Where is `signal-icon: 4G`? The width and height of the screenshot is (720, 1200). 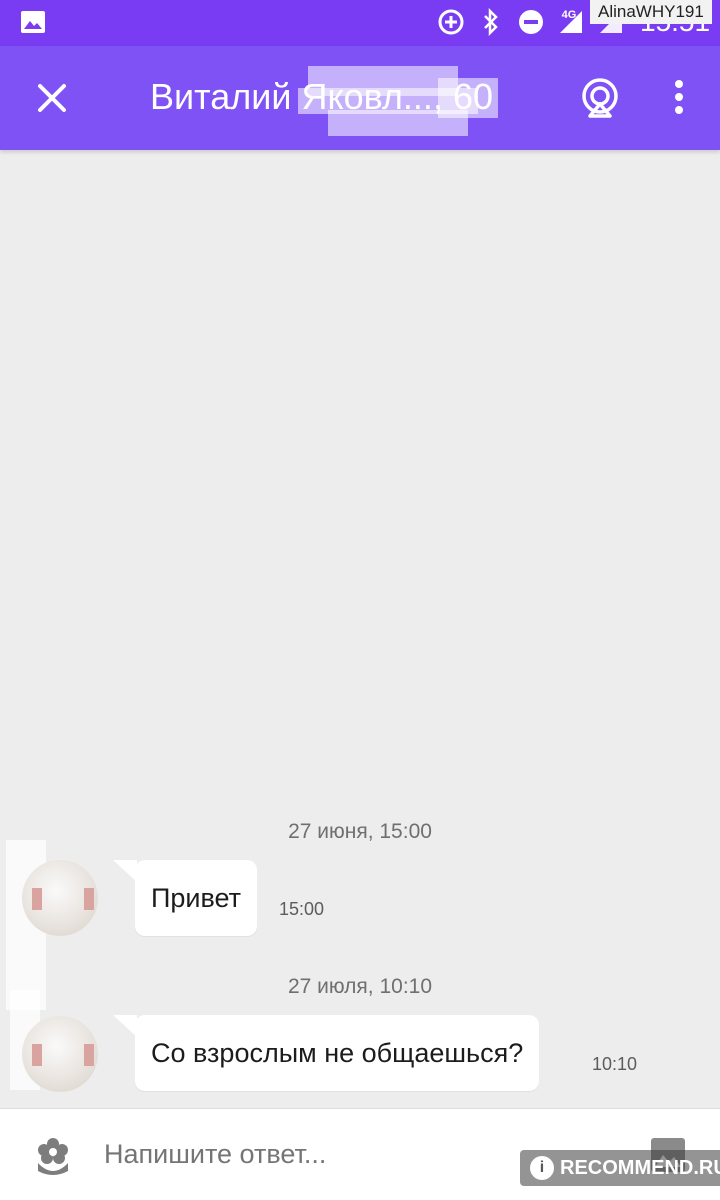 signal-icon: 4G is located at coordinates (571, 22).